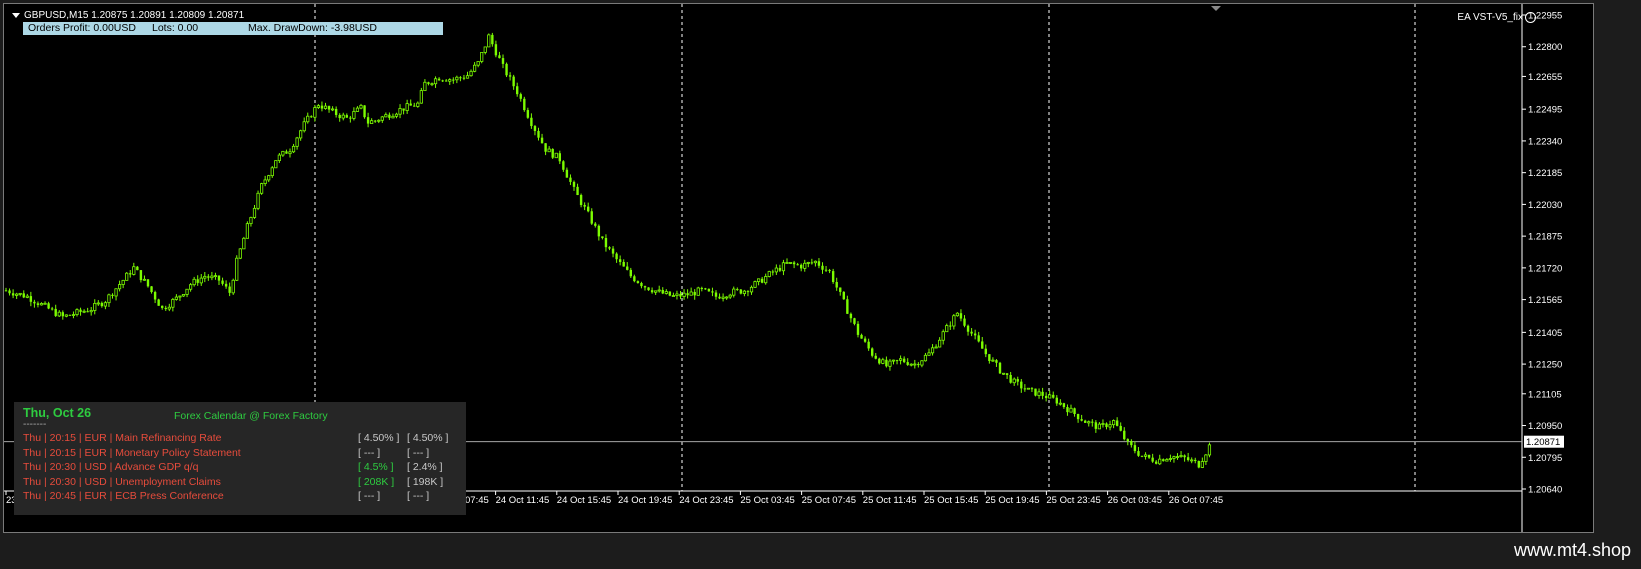 This screenshot has width=1641, height=569. What do you see at coordinates (645, 500) in the screenshot?
I see `time-tick-label: 24 Oct 19:45` at bounding box center [645, 500].